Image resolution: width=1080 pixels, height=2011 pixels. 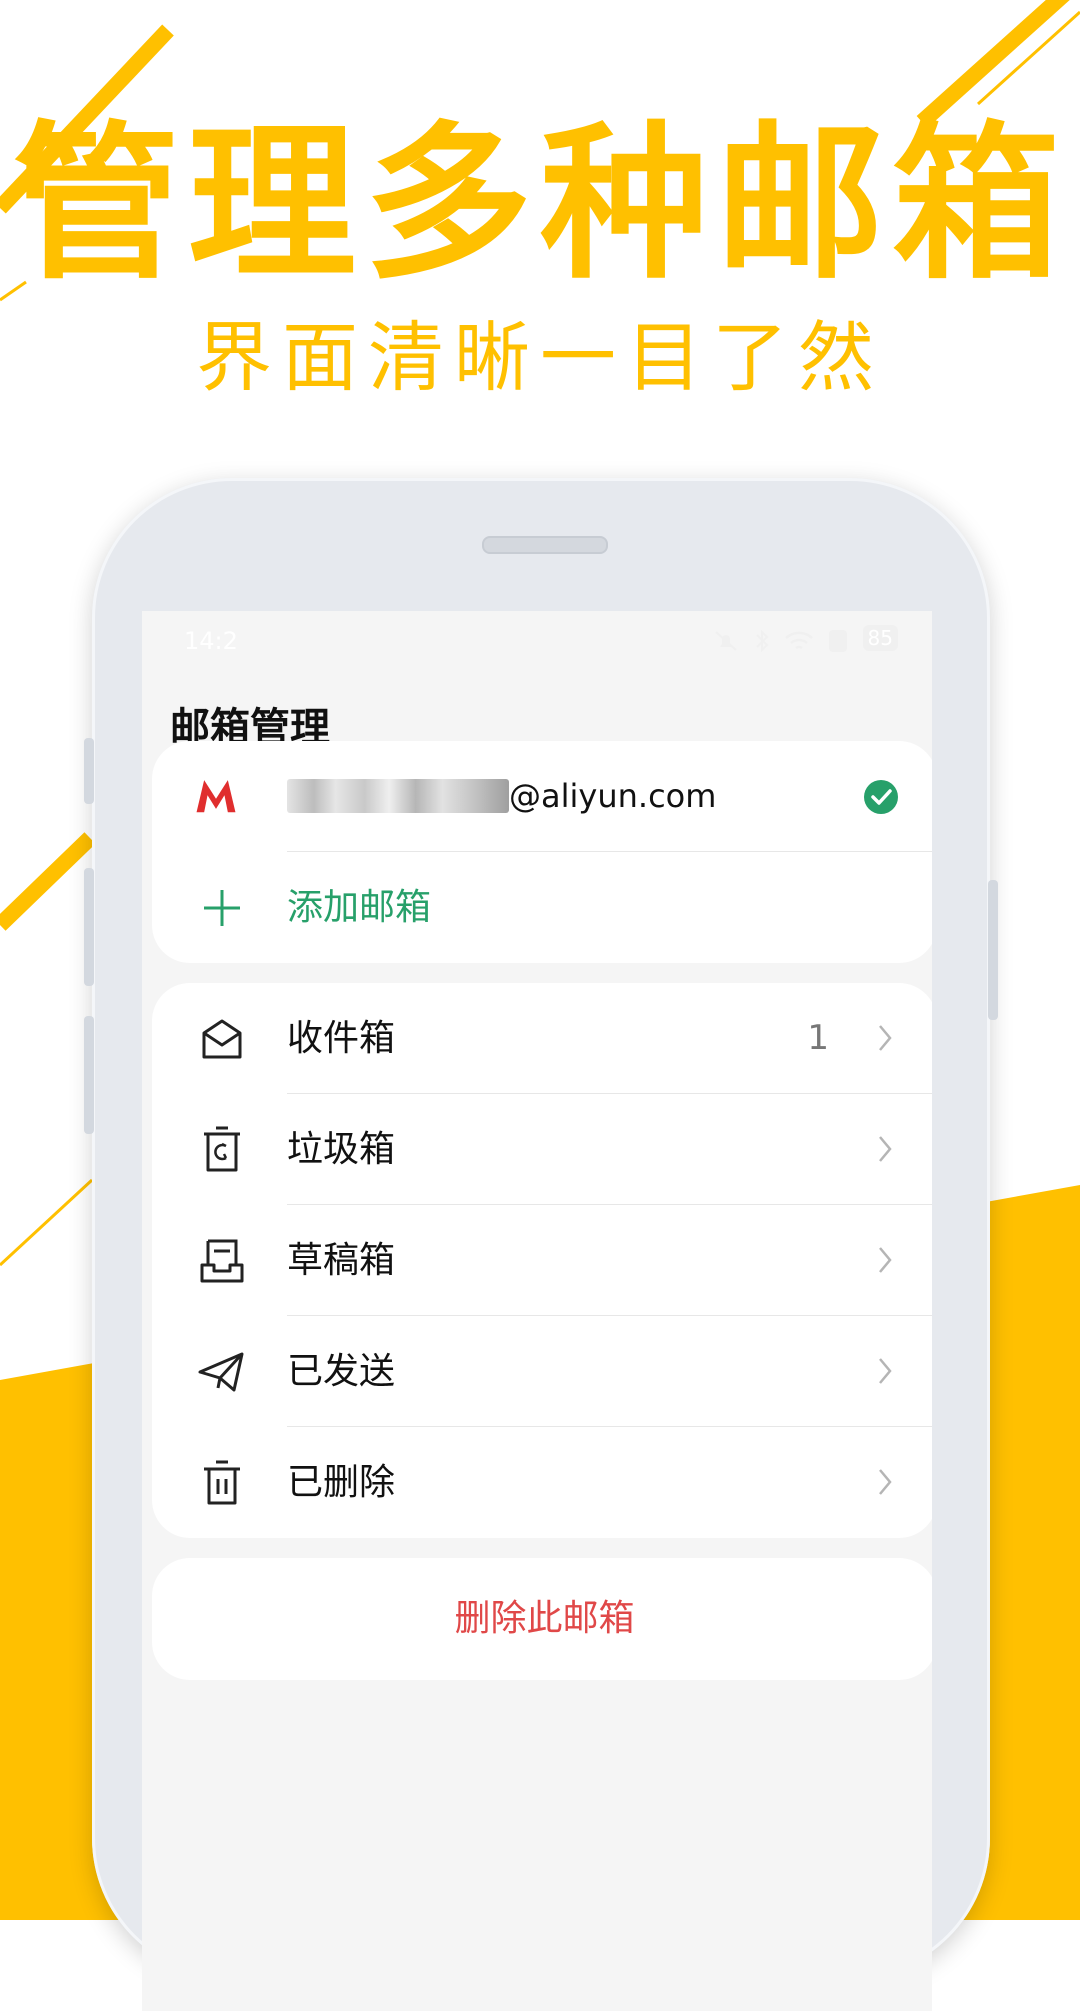 I want to click on folder-label: 草稿箱, so click(x=341, y=1260).